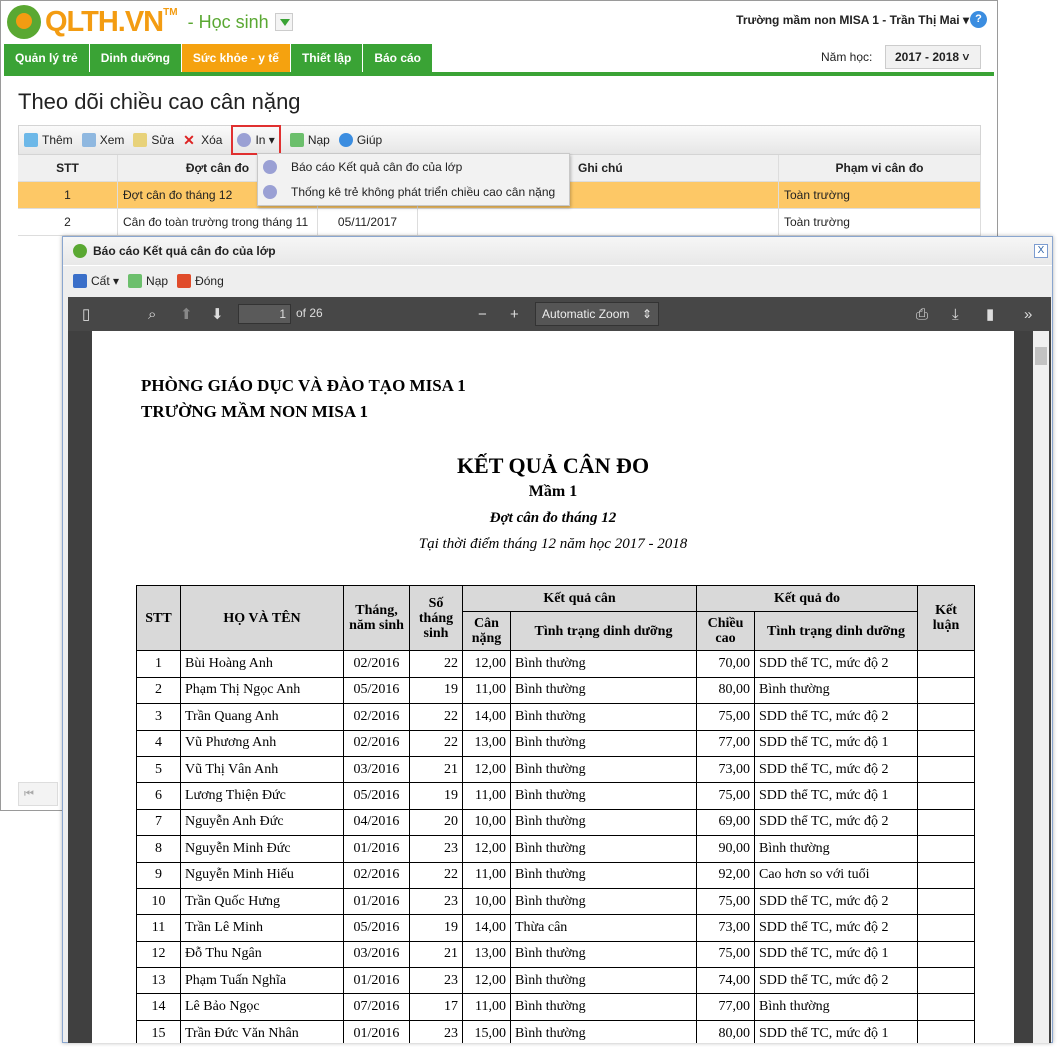 This screenshot has width=1062, height=1047. What do you see at coordinates (927, 57) in the screenshot?
I see `year-value: 2017 - 2018` at bounding box center [927, 57].